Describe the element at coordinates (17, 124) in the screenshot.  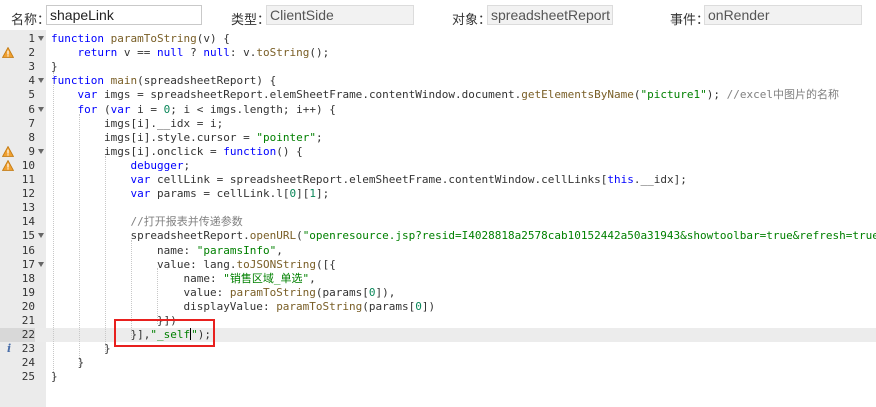
I see `line-number: 7` at that location.